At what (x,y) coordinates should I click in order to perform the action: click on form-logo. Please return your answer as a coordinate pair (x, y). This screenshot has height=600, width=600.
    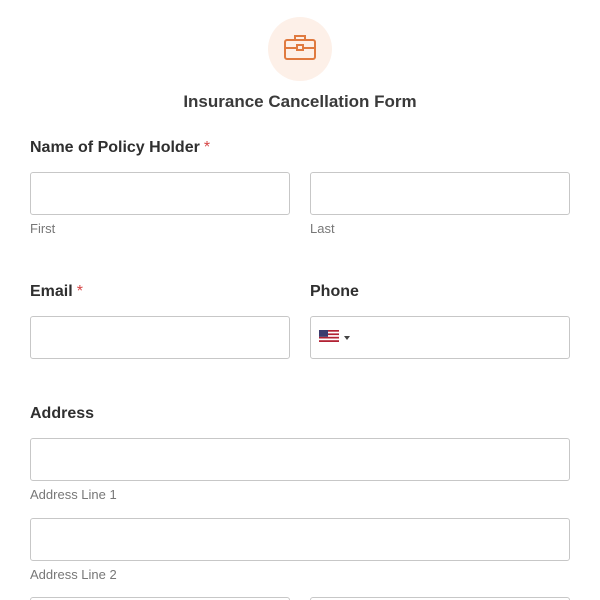
    Looking at the image, I should click on (300, 49).